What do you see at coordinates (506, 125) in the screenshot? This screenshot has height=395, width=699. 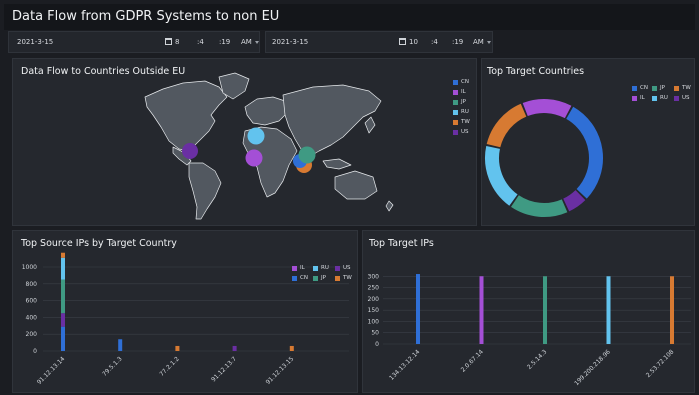 I see `donut-slice-tw` at bounding box center [506, 125].